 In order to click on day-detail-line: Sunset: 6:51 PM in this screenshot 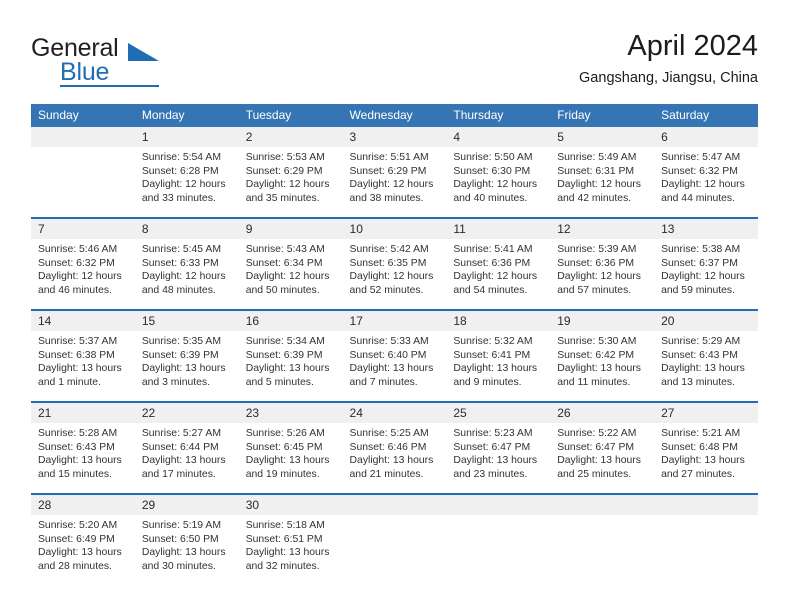, I will do `click(284, 539)`.